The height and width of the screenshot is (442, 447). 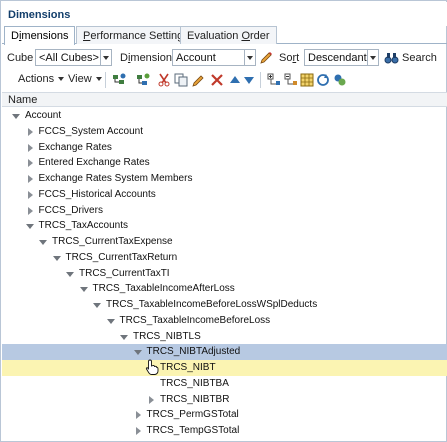 I want to click on tree-node: TRCS_PermGSTotal, so click(x=224, y=415).